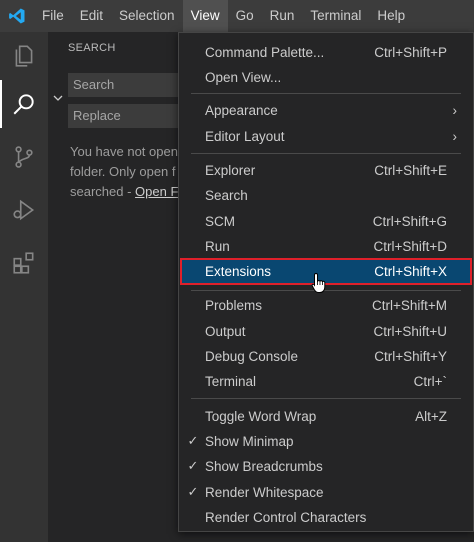 The image size is (474, 542). I want to click on menu-item-shortcut: Ctrl+Shift+E, so click(410, 170).